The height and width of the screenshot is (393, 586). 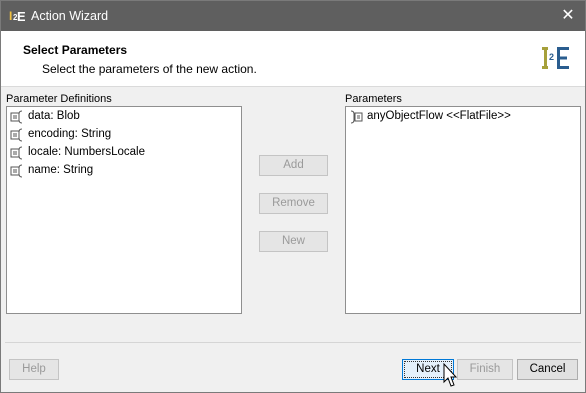 What do you see at coordinates (119, 117) in the screenshot?
I see `list-item: data: Blob` at bounding box center [119, 117].